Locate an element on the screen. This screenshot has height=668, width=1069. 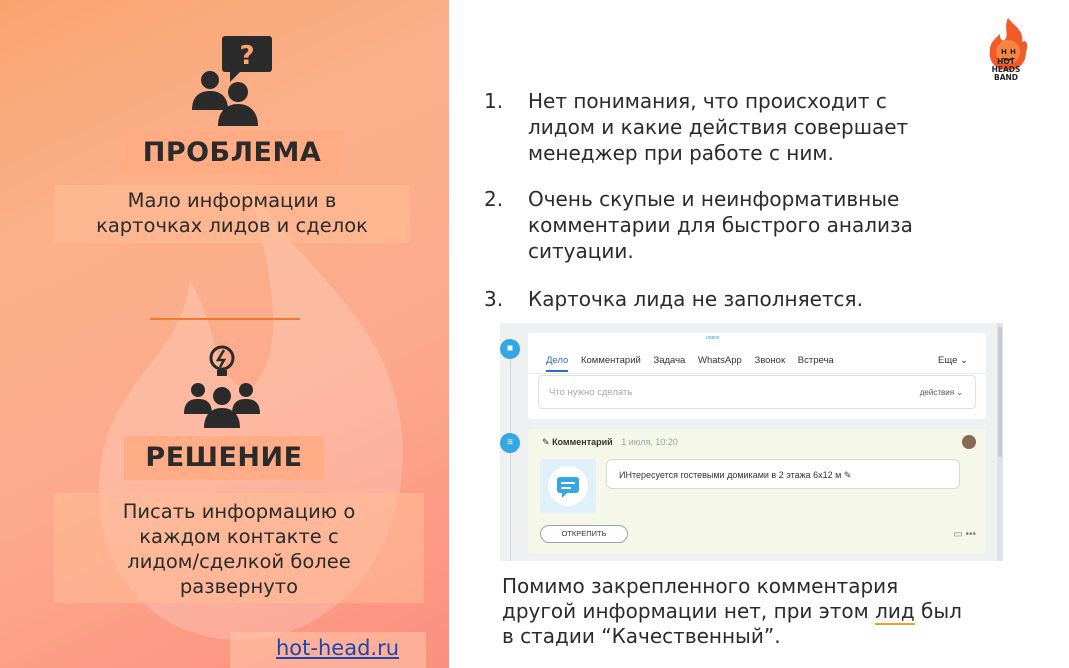
todo-placeholder: Что нужно сделать is located at coordinates (591, 392).